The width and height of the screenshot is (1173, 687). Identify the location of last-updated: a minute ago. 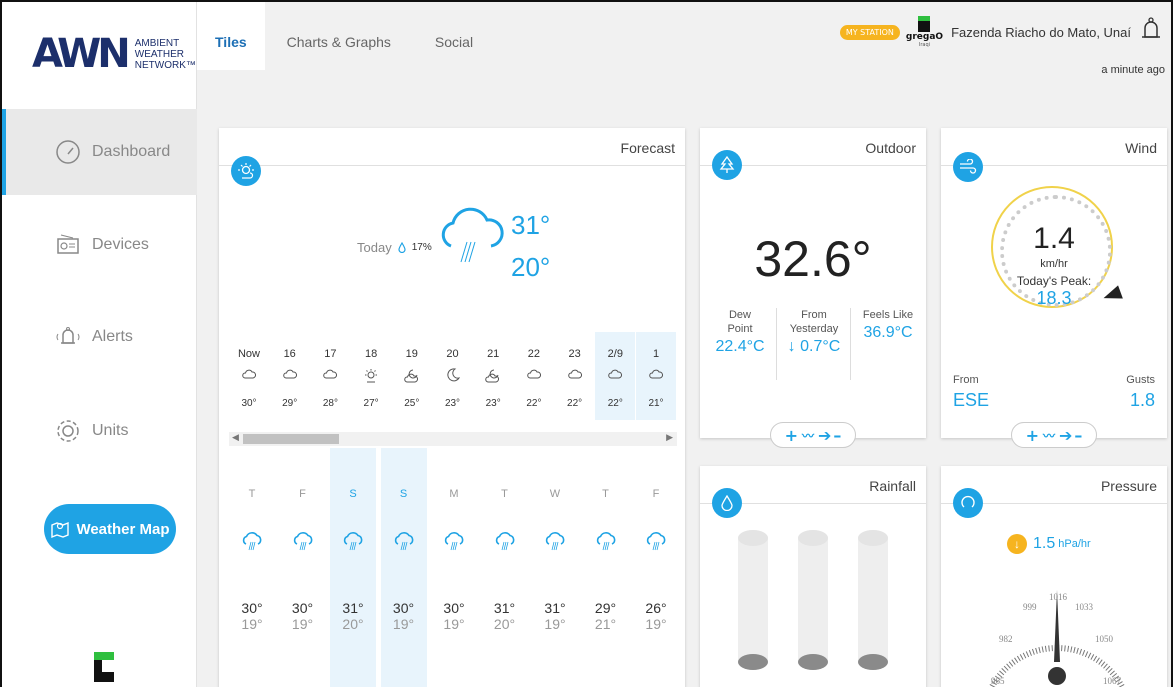
(1133, 70).